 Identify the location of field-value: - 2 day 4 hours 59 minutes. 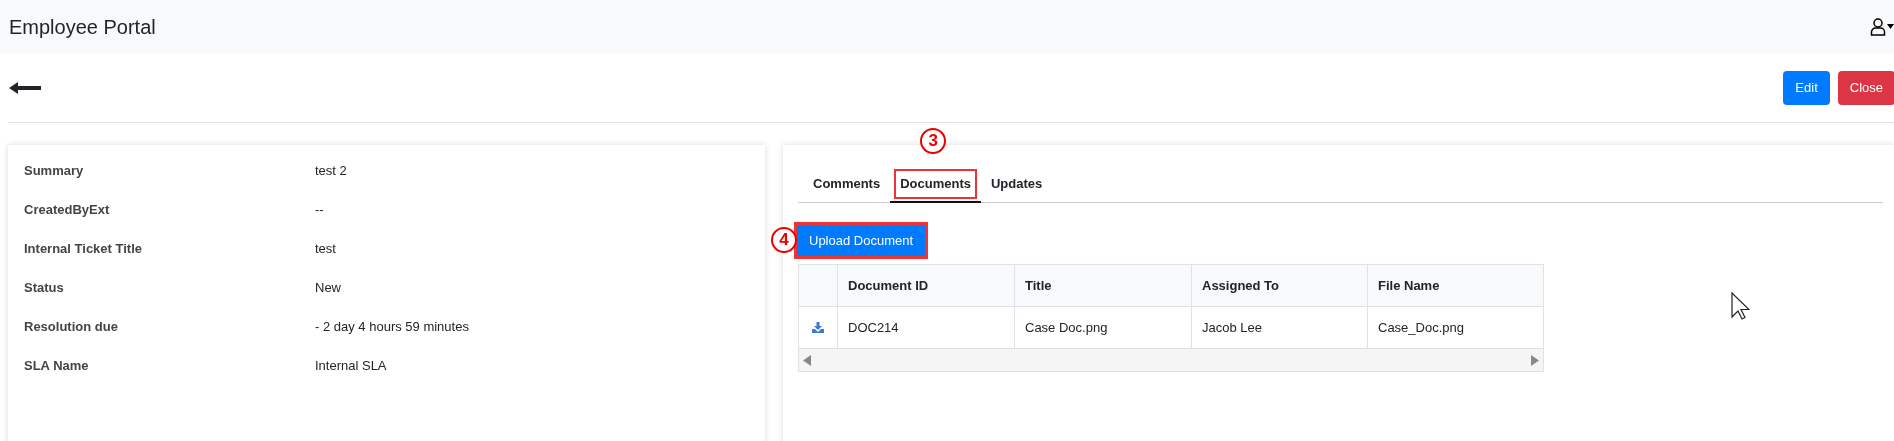
(392, 327).